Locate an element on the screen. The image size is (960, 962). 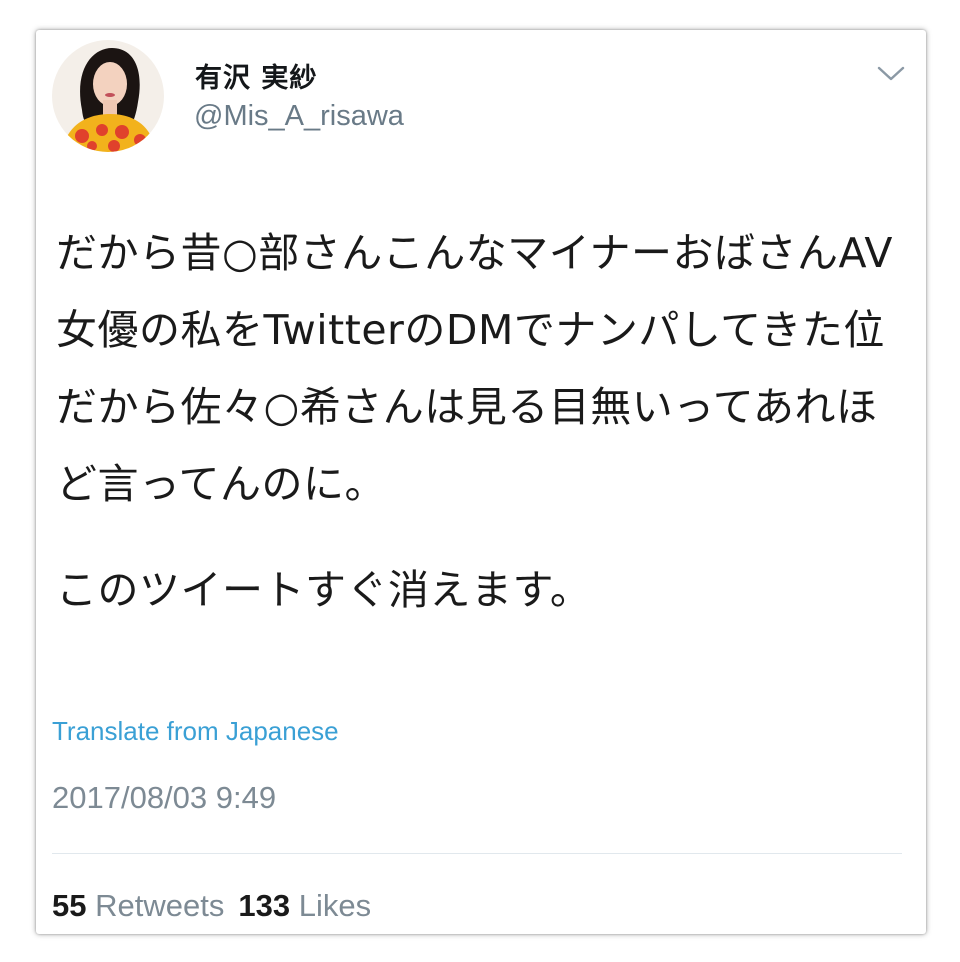
retweets-stat: 55 Retweets is located at coordinates (138, 905).